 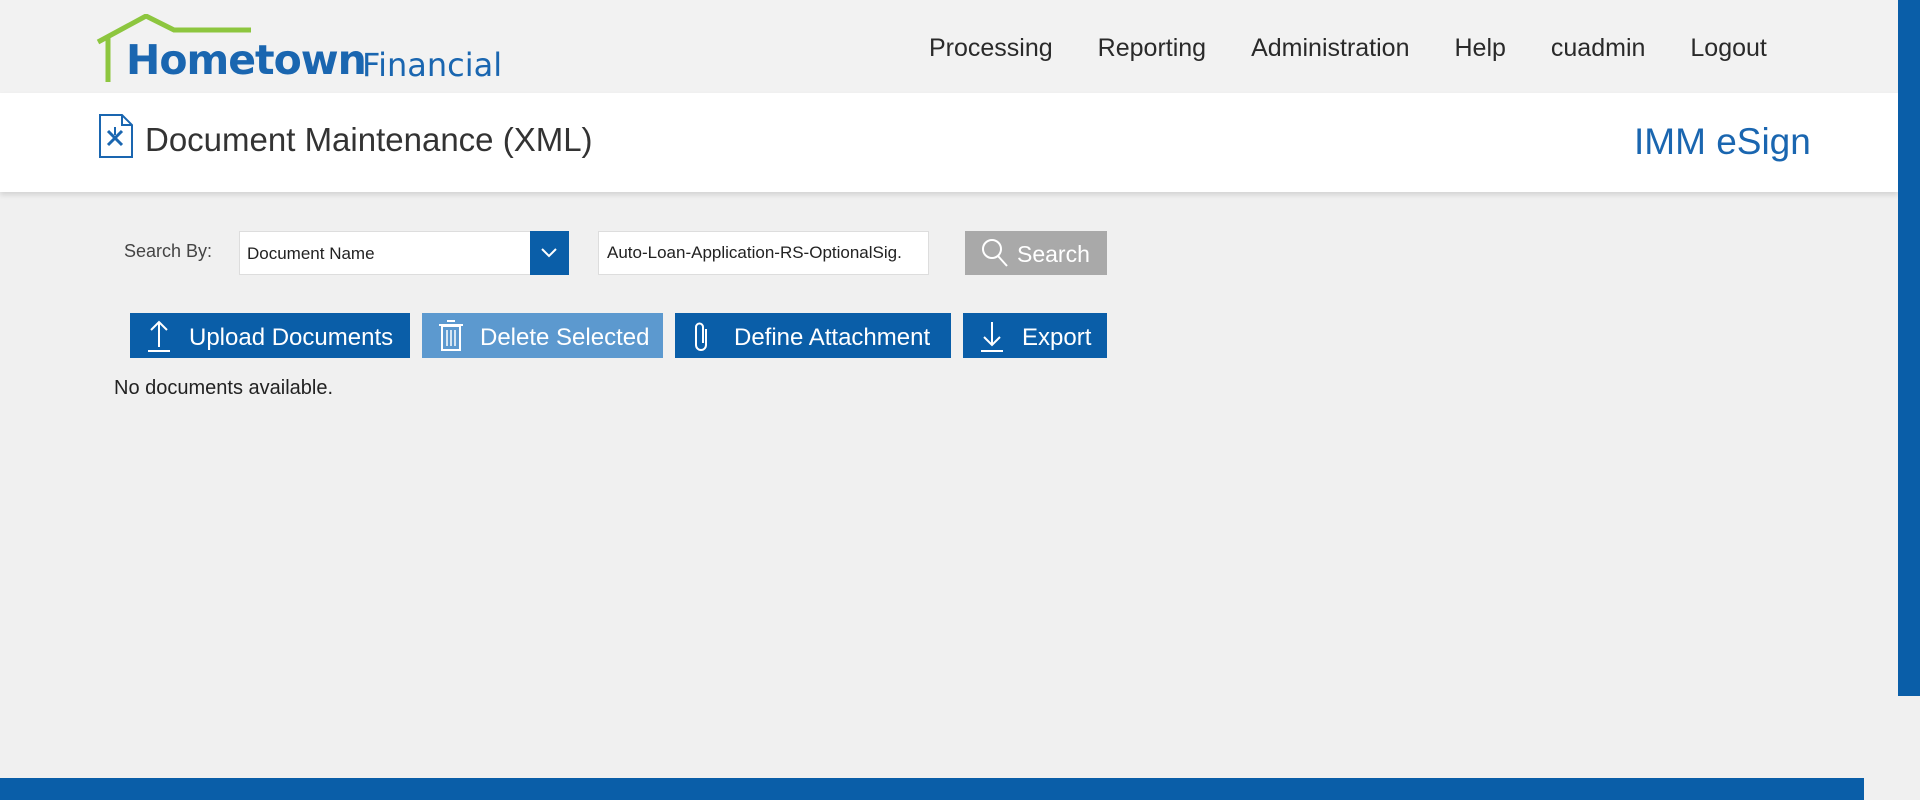 I want to click on app-name: IMM eSign, so click(x=1722, y=141).